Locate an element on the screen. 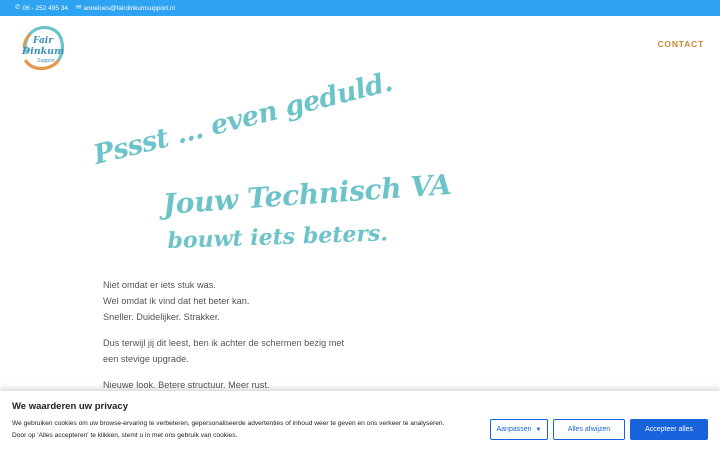  logo-text-dinkum: Dinkum is located at coordinates (42, 51).